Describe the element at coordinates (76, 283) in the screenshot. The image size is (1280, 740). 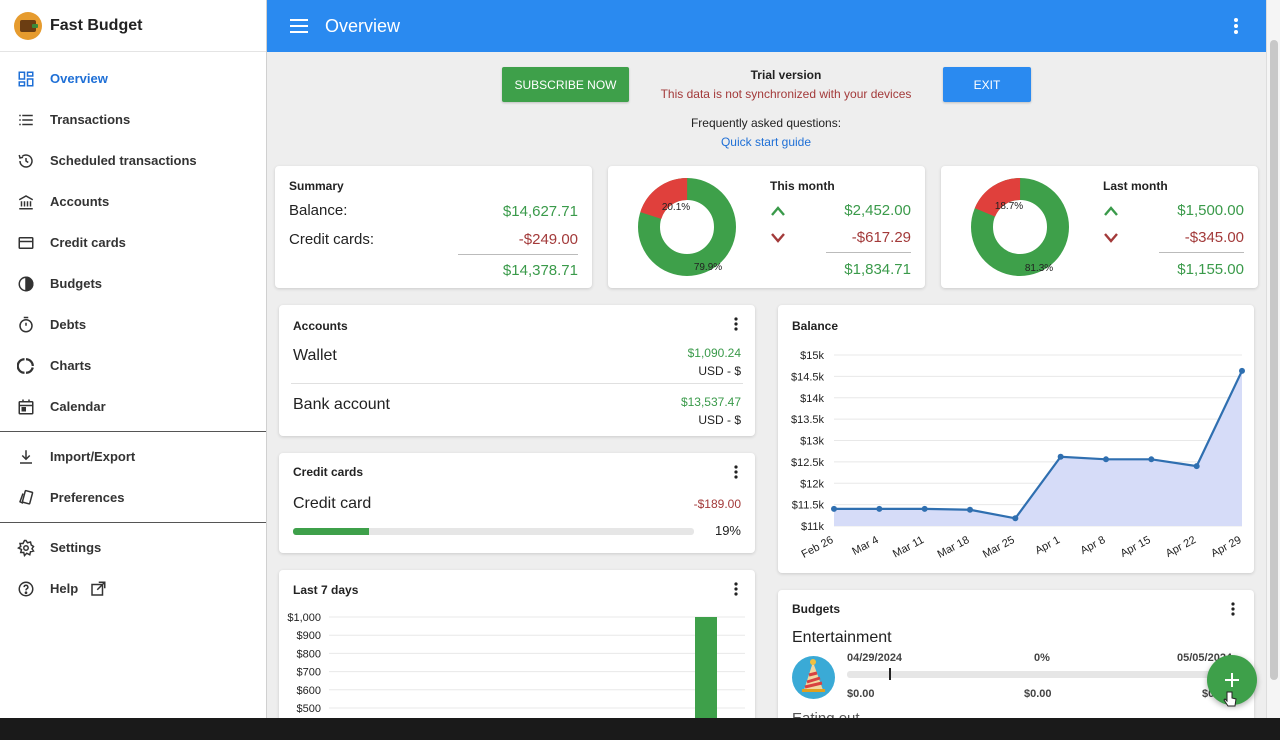
I see `sidebar-item-label: Budgets` at that location.